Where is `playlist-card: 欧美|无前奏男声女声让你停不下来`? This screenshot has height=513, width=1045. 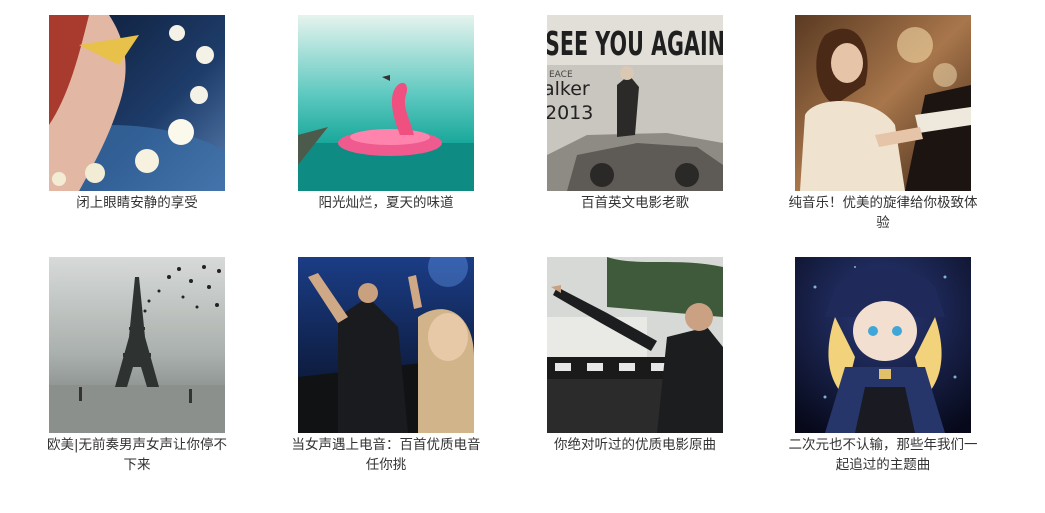
playlist-card: 欧美|无前奏男声女声让你停不下来 is located at coordinates (137, 366).